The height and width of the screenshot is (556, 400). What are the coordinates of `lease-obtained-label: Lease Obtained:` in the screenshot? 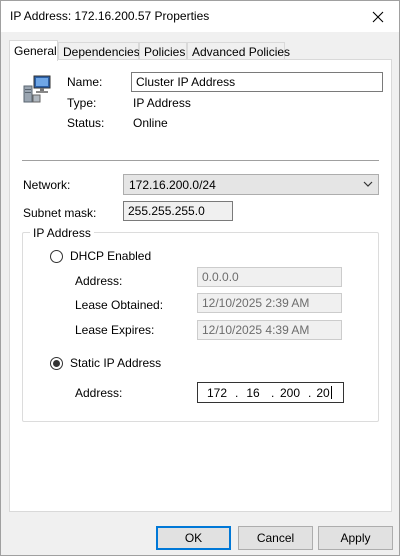 It's located at (119, 305).